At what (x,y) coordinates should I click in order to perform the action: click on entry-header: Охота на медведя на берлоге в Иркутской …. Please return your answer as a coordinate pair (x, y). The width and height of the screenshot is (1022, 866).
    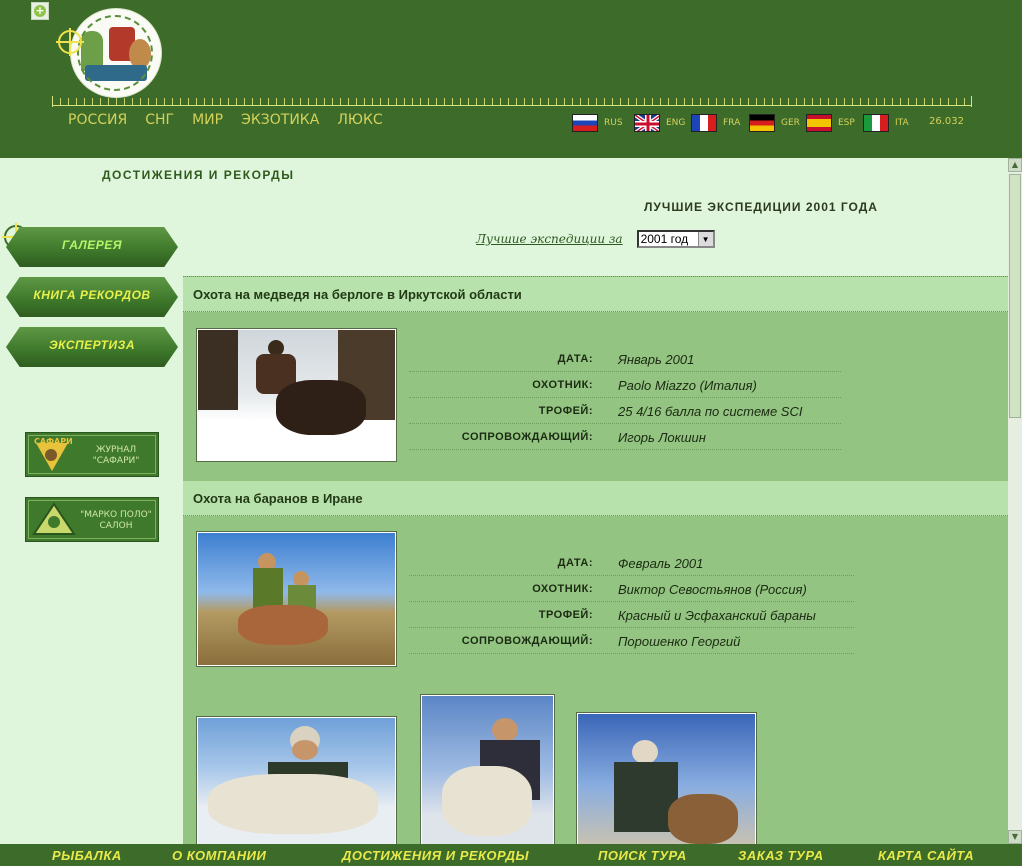
    Looking at the image, I should click on (595, 294).